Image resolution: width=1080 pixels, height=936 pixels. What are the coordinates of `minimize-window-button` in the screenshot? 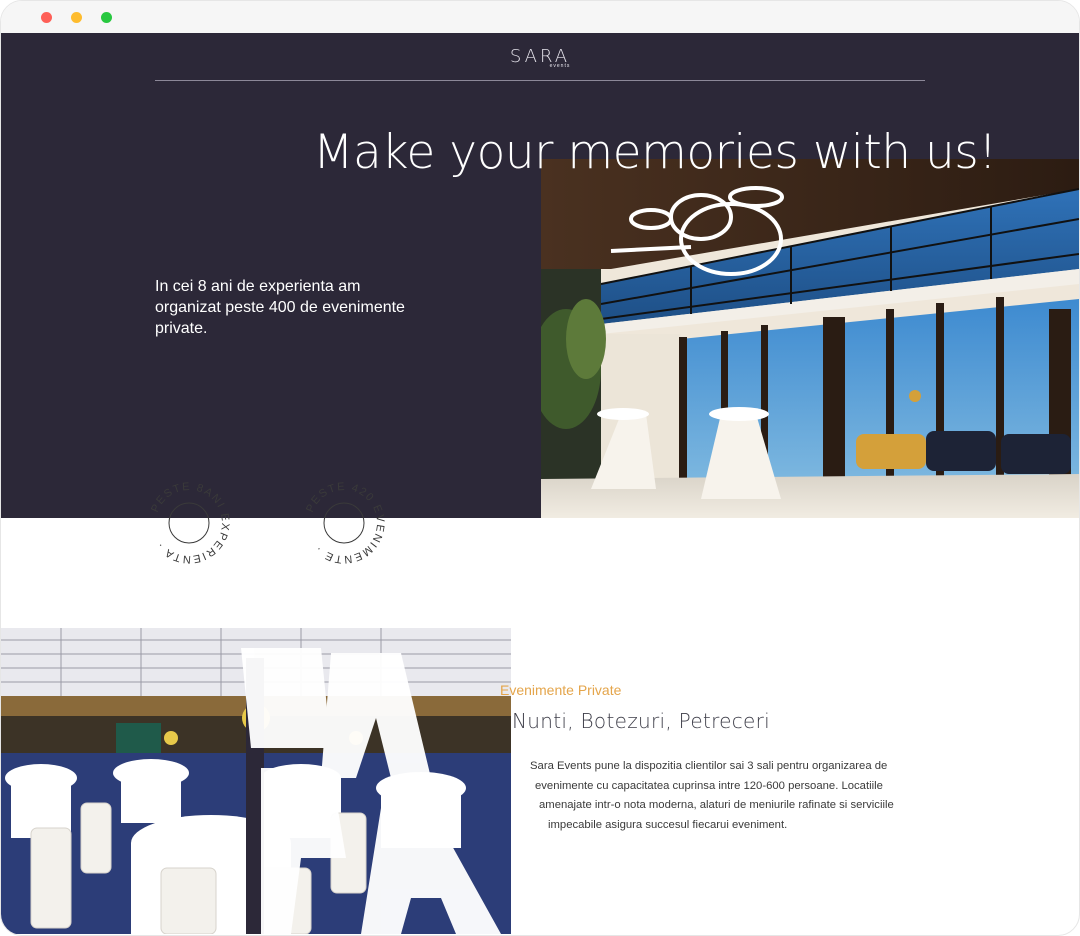 It's located at (76, 17).